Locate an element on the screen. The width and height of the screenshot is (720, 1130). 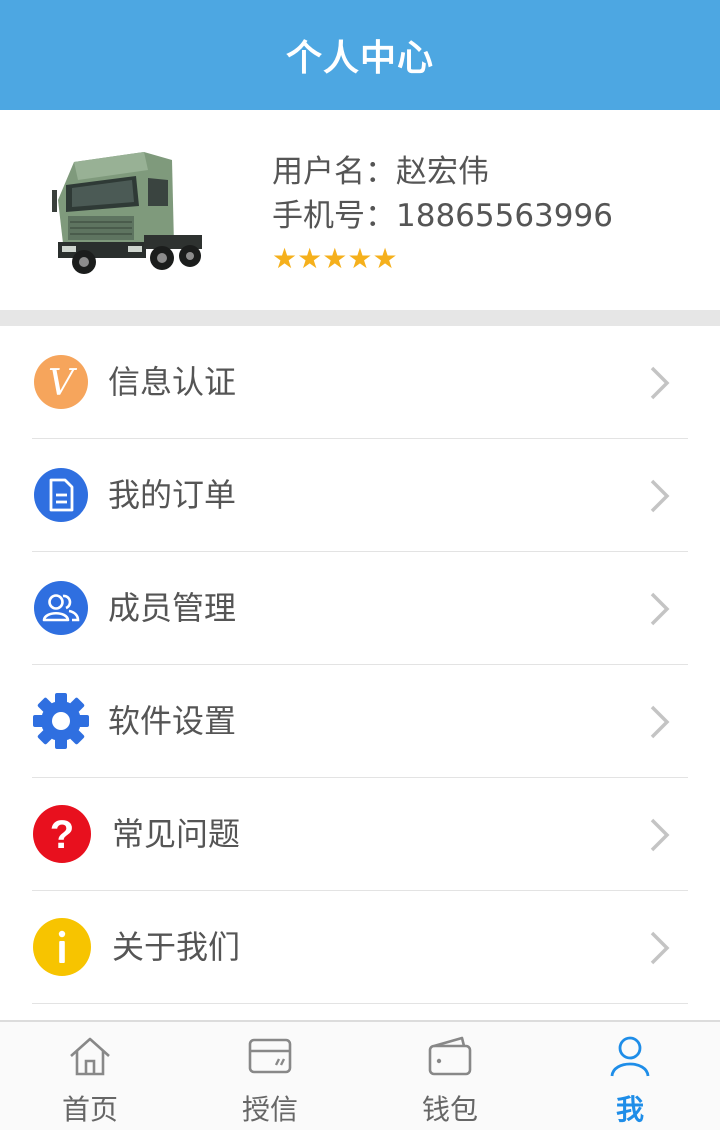
username-value: 赵宏伟 is located at coordinates (442, 172).